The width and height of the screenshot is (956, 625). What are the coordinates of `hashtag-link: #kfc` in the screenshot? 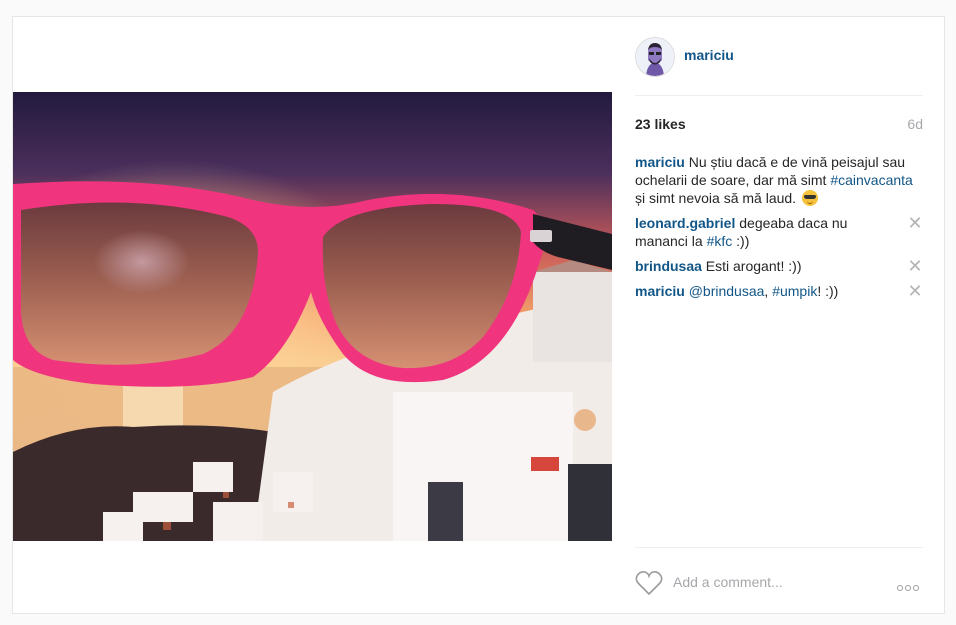 It's located at (720, 241).